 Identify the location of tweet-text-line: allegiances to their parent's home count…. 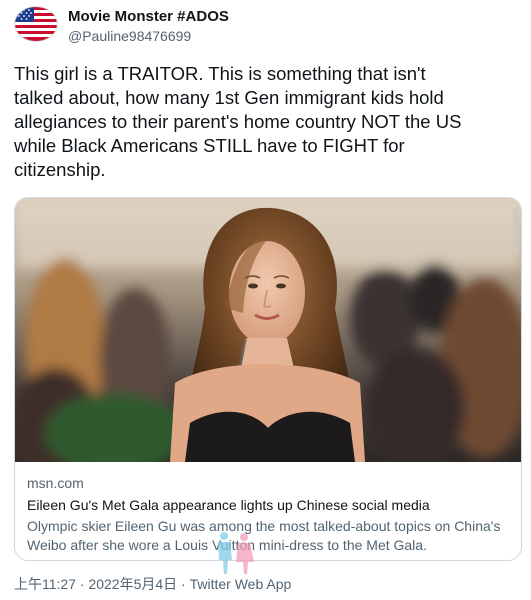
(238, 121).